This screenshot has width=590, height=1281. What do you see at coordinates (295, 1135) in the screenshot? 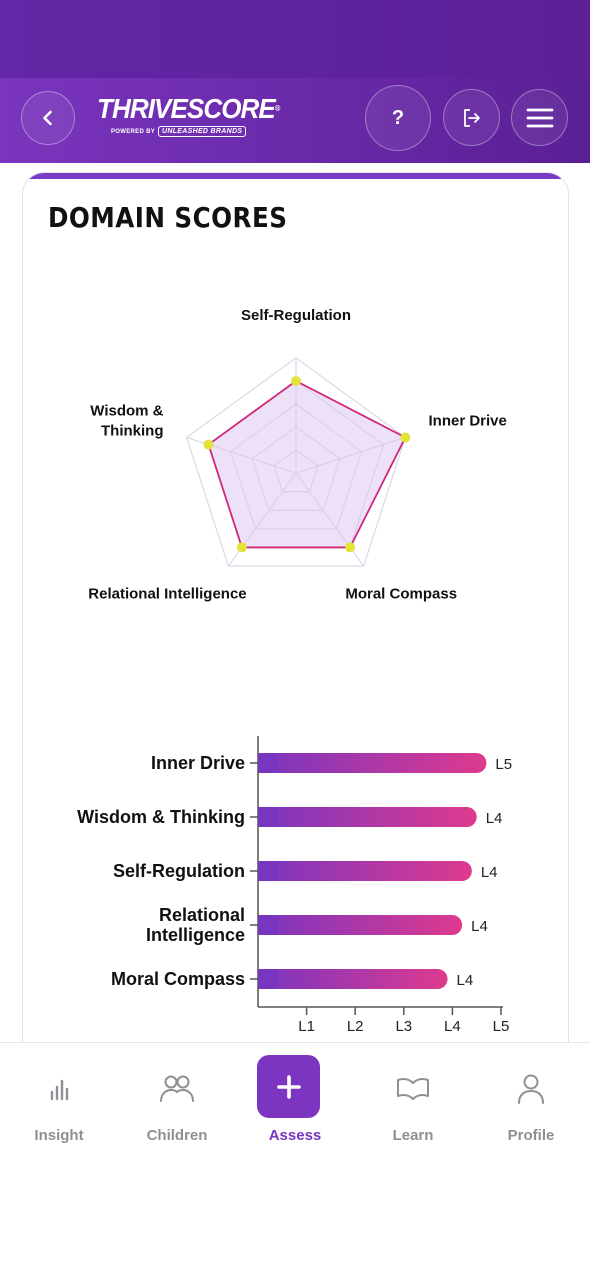
I see `nav-label-assess: Assess` at bounding box center [295, 1135].